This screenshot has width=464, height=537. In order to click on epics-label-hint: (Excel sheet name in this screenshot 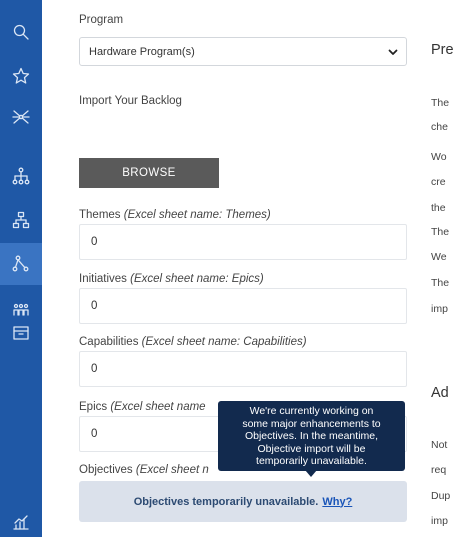, I will do `click(158, 407)`.